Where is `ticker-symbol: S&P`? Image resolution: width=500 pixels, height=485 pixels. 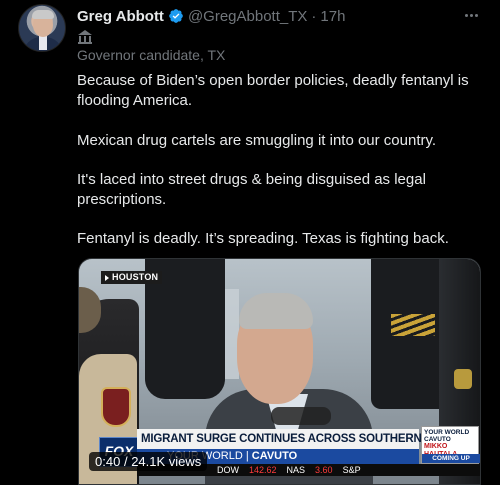 ticker-symbol: S&P is located at coordinates (351, 470).